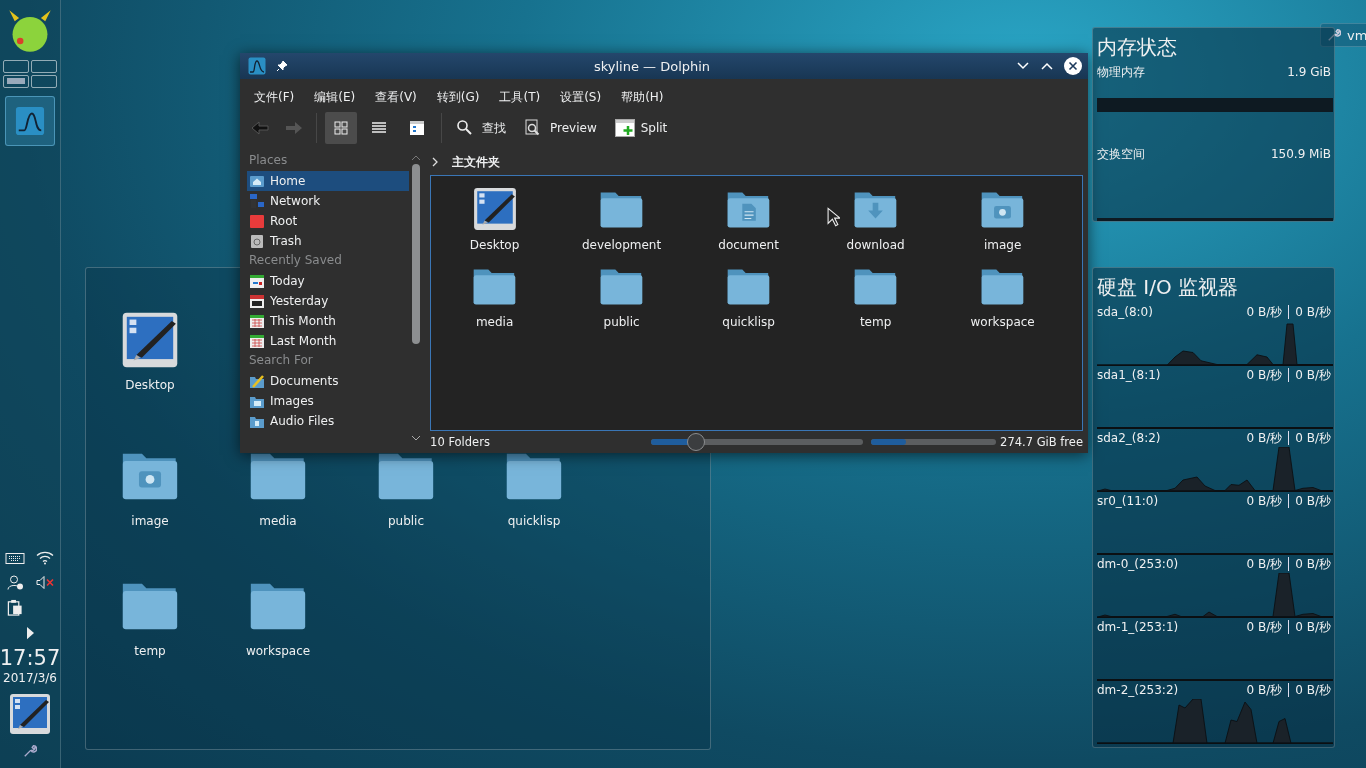 The width and height of the screenshot is (1366, 768). I want to click on calendar-icon, so click(257, 341).